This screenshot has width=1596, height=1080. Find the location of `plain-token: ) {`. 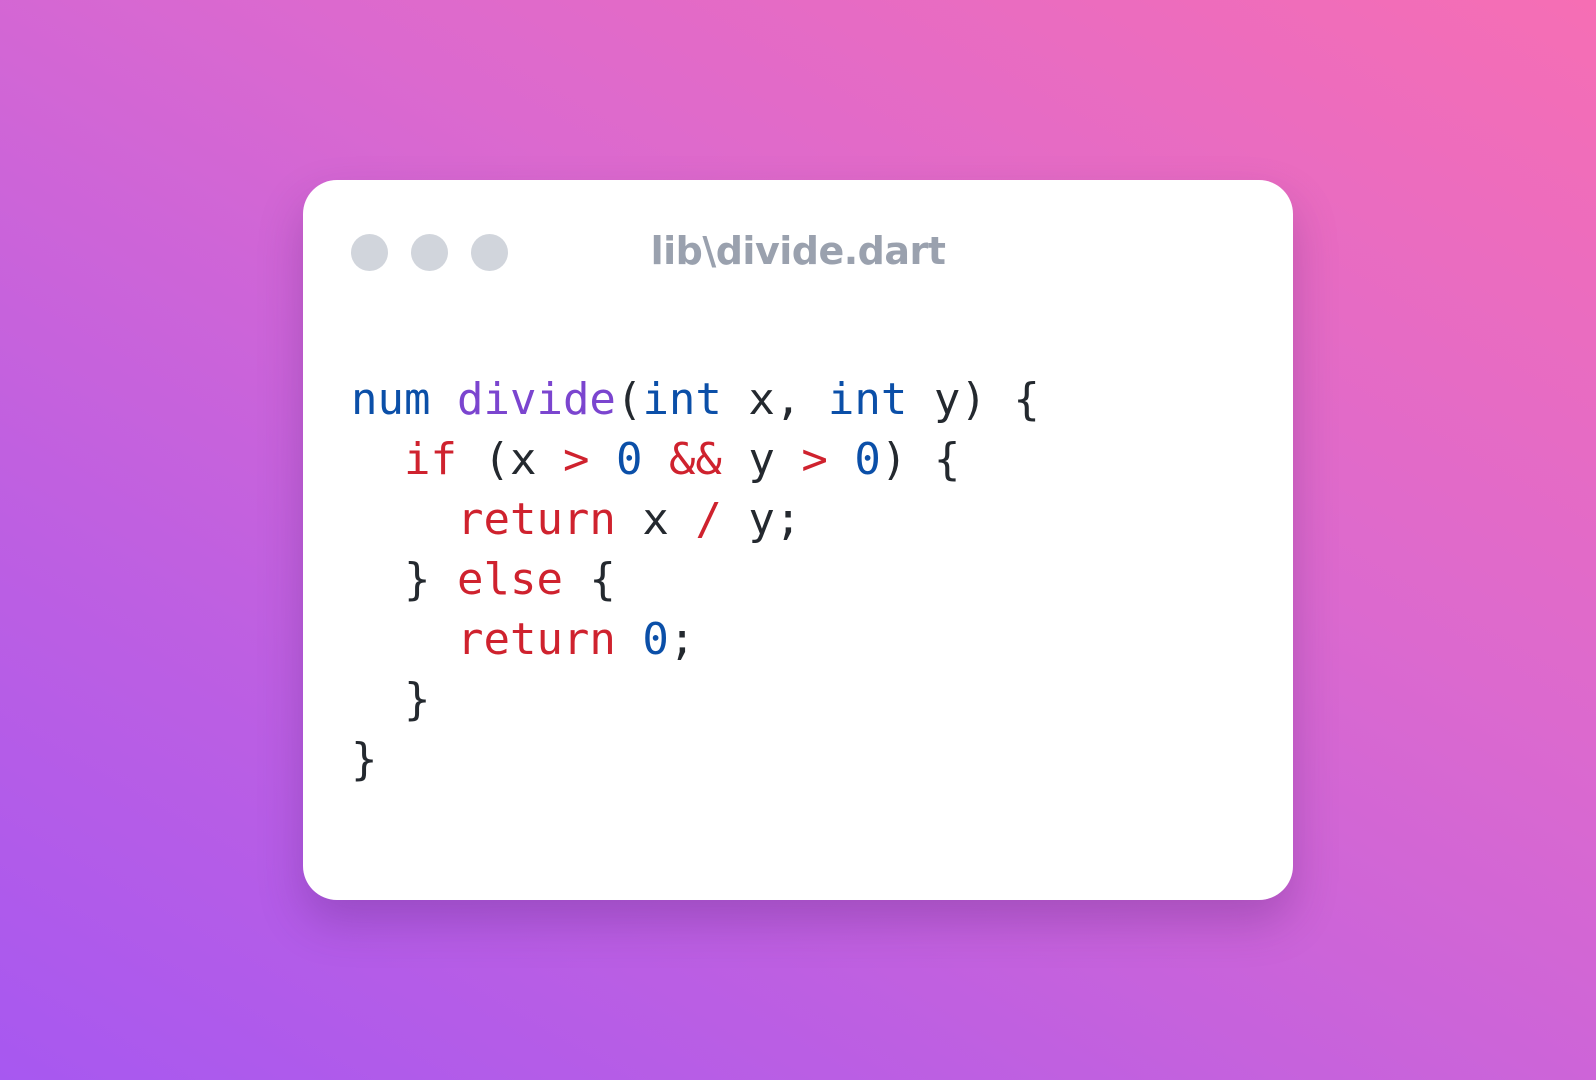

plain-token: ) { is located at coordinates (920, 459).